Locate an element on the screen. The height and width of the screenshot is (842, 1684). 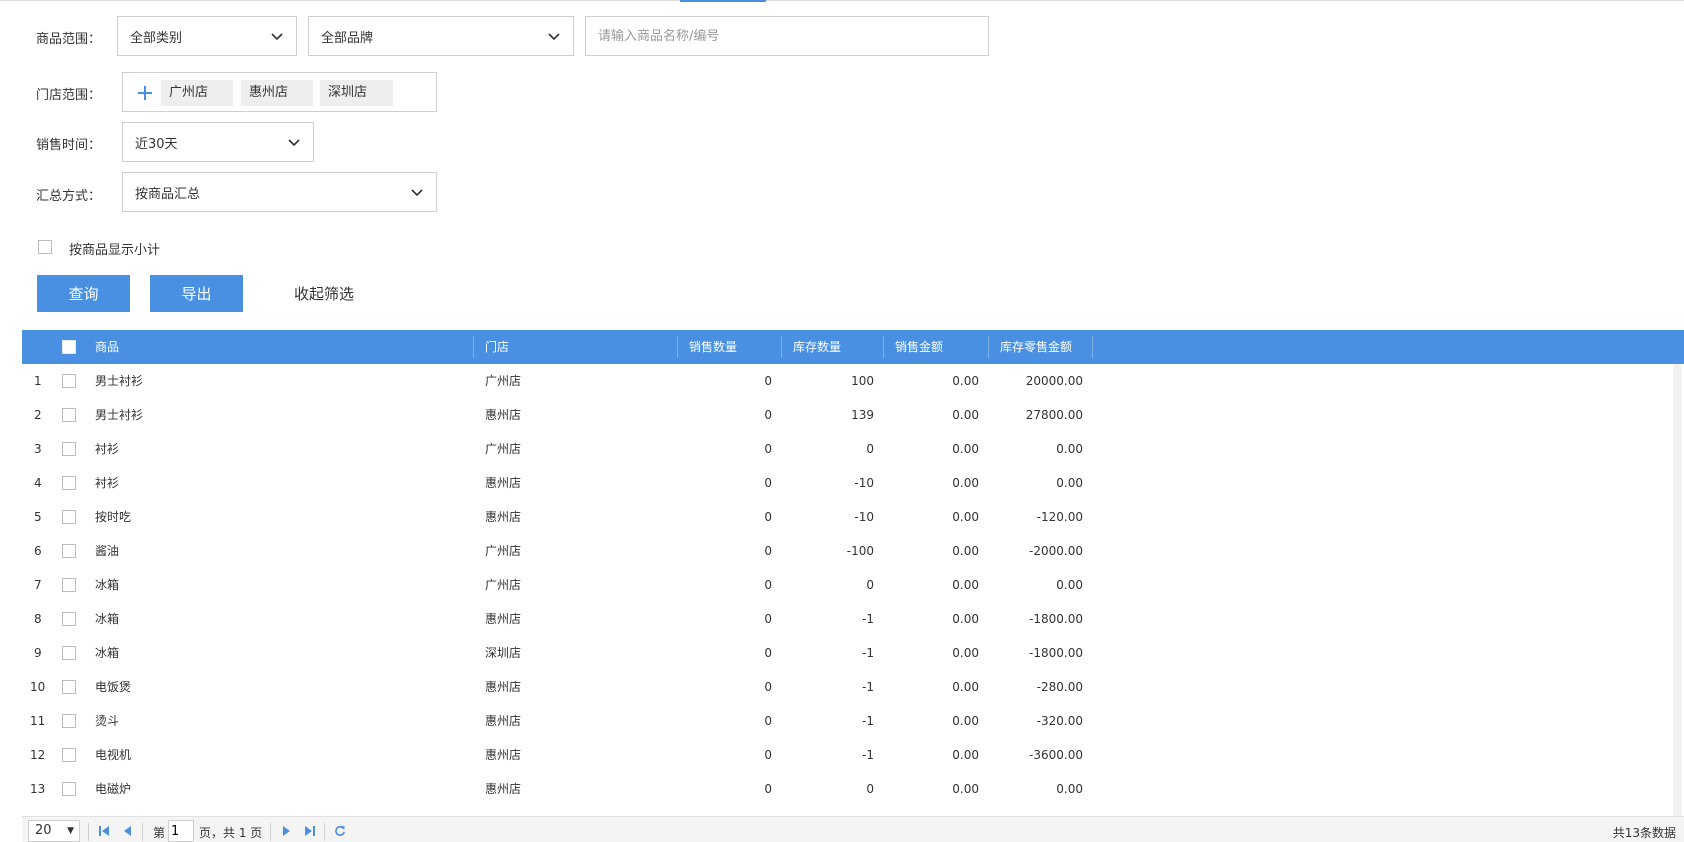
last-page-icon is located at coordinates (310, 831).